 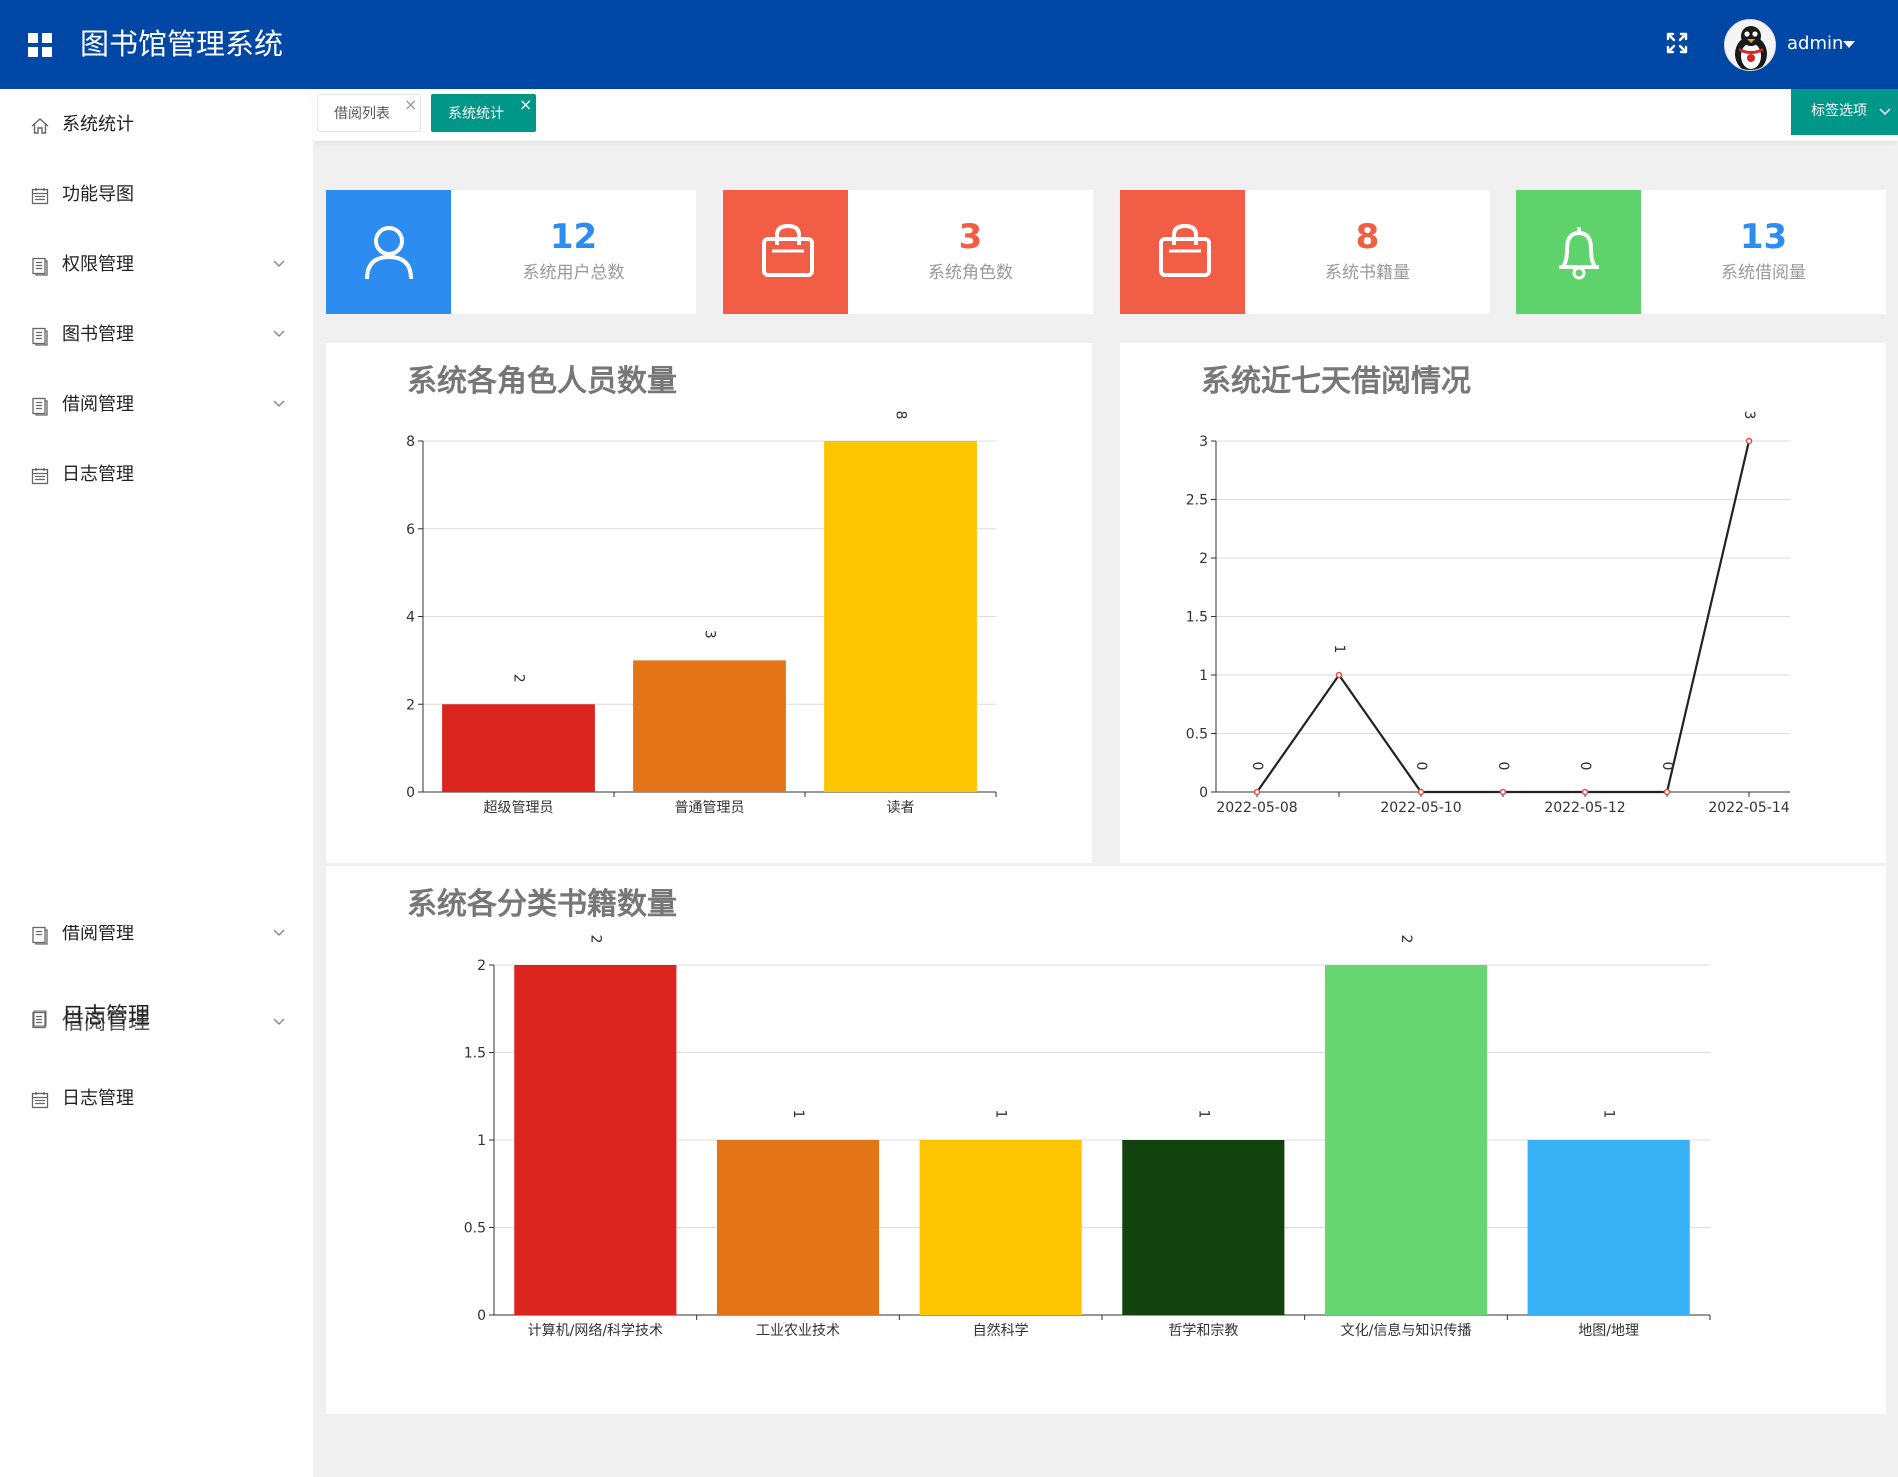 I want to click on stat-card-roles: 3 系统角色数, so click(x=908, y=252).